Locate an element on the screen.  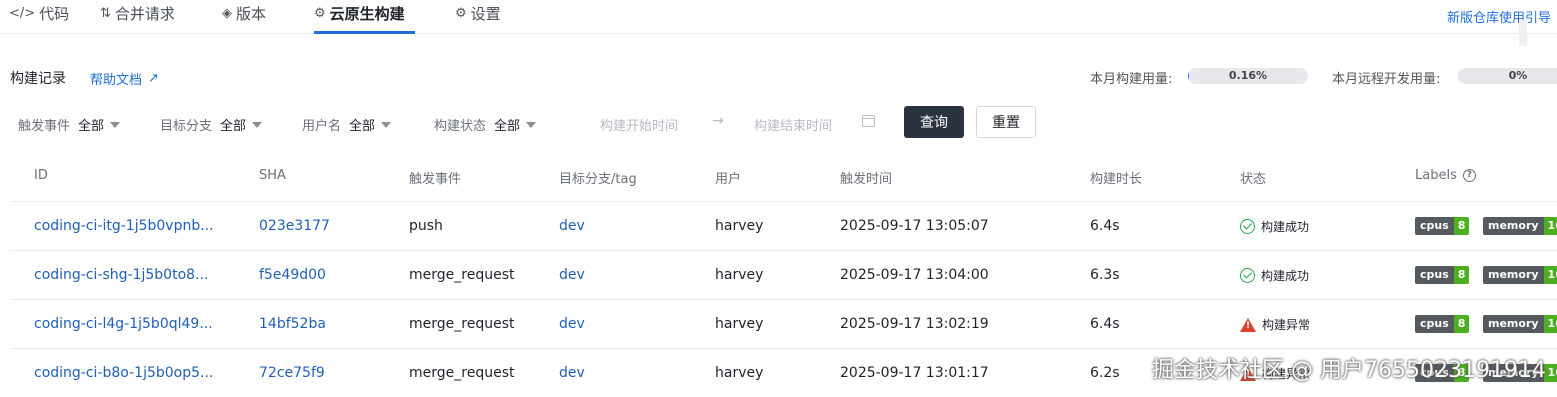
status-badge: 构建成功 is located at coordinates (1274, 226).